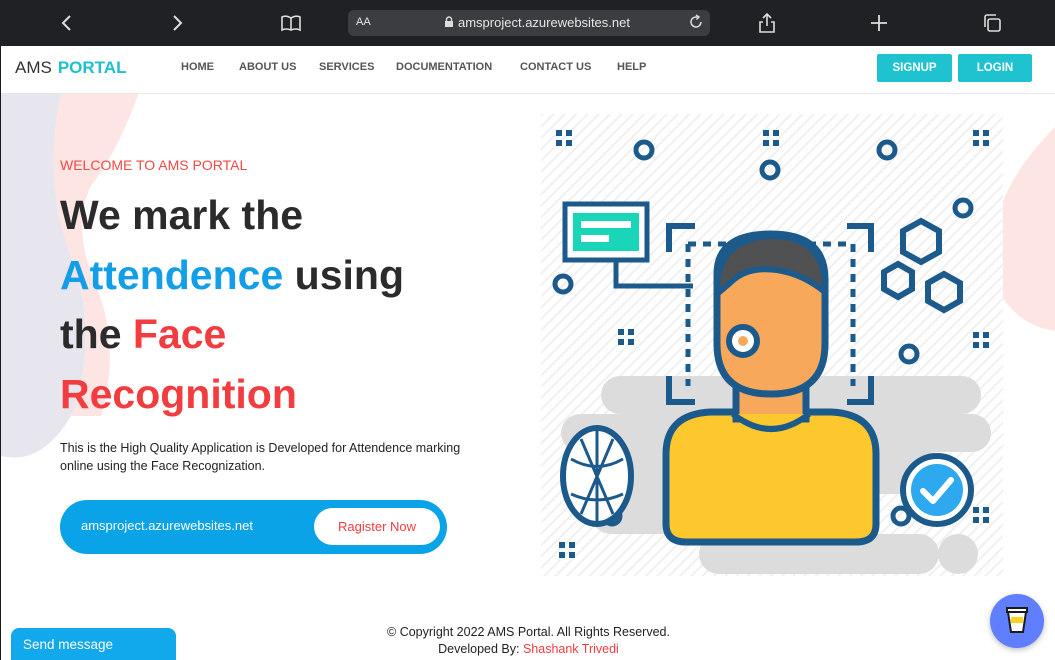 The height and width of the screenshot is (660, 1055). I want to click on reload-icon, so click(696, 23).